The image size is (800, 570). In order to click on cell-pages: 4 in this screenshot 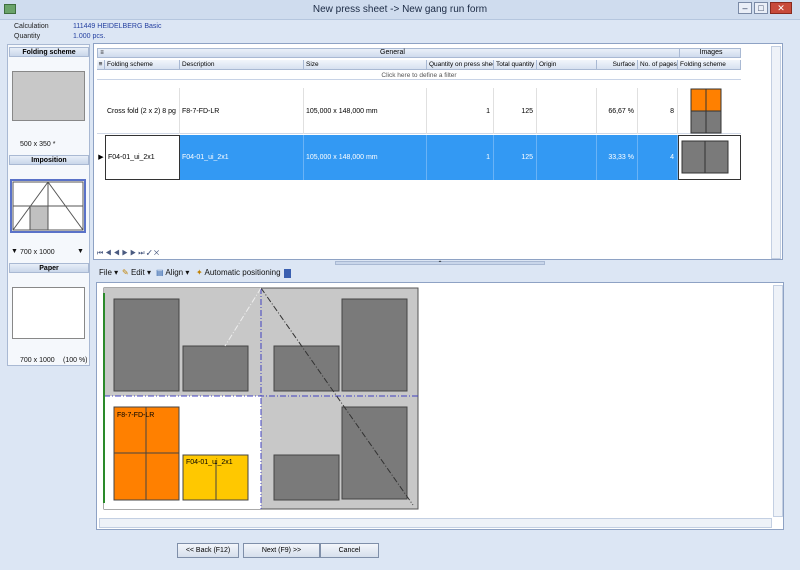, I will do `click(658, 157)`.